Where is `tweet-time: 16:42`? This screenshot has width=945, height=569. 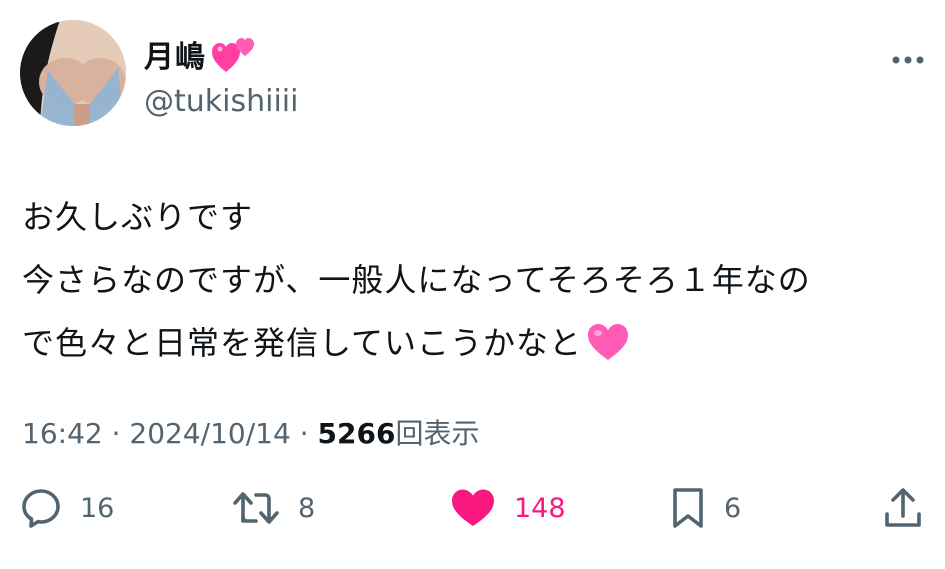
tweet-time: 16:42 is located at coordinates (62, 433).